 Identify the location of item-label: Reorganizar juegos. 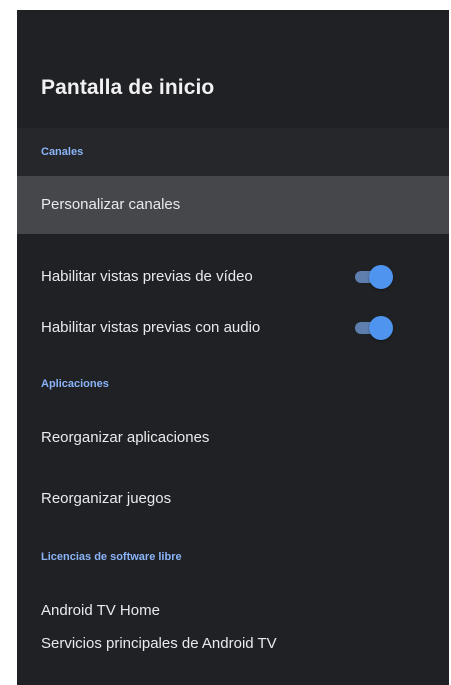
(106, 498).